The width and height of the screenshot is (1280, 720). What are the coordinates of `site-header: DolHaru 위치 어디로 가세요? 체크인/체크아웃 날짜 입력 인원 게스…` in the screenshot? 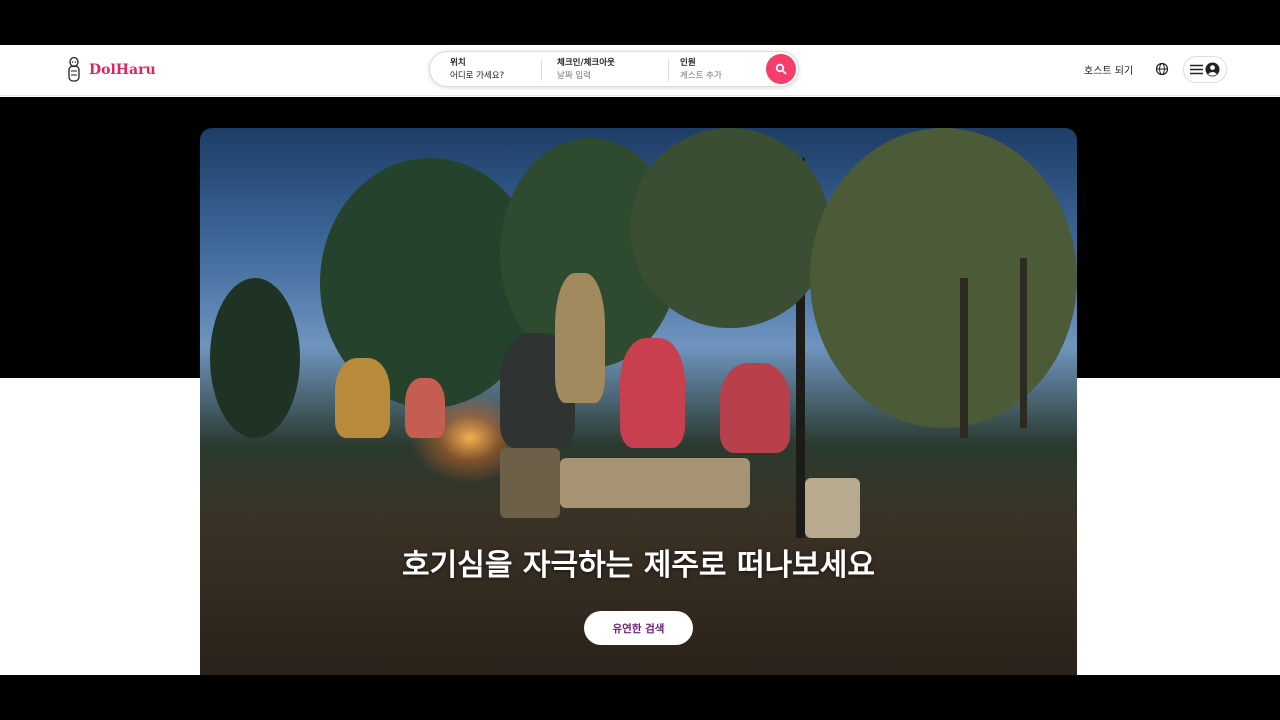 It's located at (640, 70).